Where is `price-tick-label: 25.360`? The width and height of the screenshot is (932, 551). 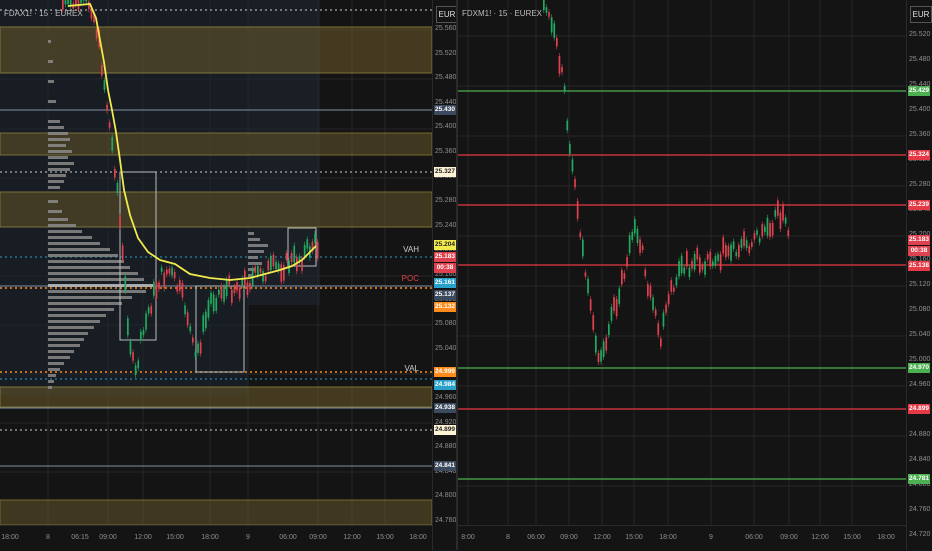 price-tick-label: 25.360 is located at coordinates (920, 134).